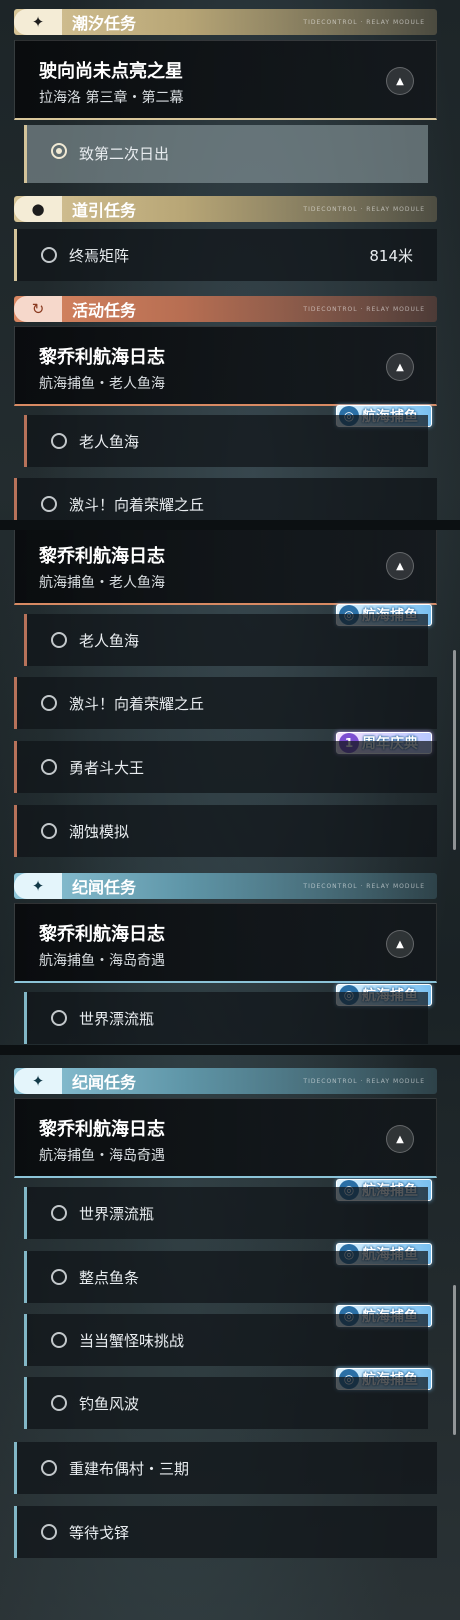 The height and width of the screenshot is (1620, 460). Describe the element at coordinates (225, 80) in the screenshot. I see `tide-task-card: 驶向尚未点亮之星 拉海洛 第三章・第二幕 ▲` at that location.